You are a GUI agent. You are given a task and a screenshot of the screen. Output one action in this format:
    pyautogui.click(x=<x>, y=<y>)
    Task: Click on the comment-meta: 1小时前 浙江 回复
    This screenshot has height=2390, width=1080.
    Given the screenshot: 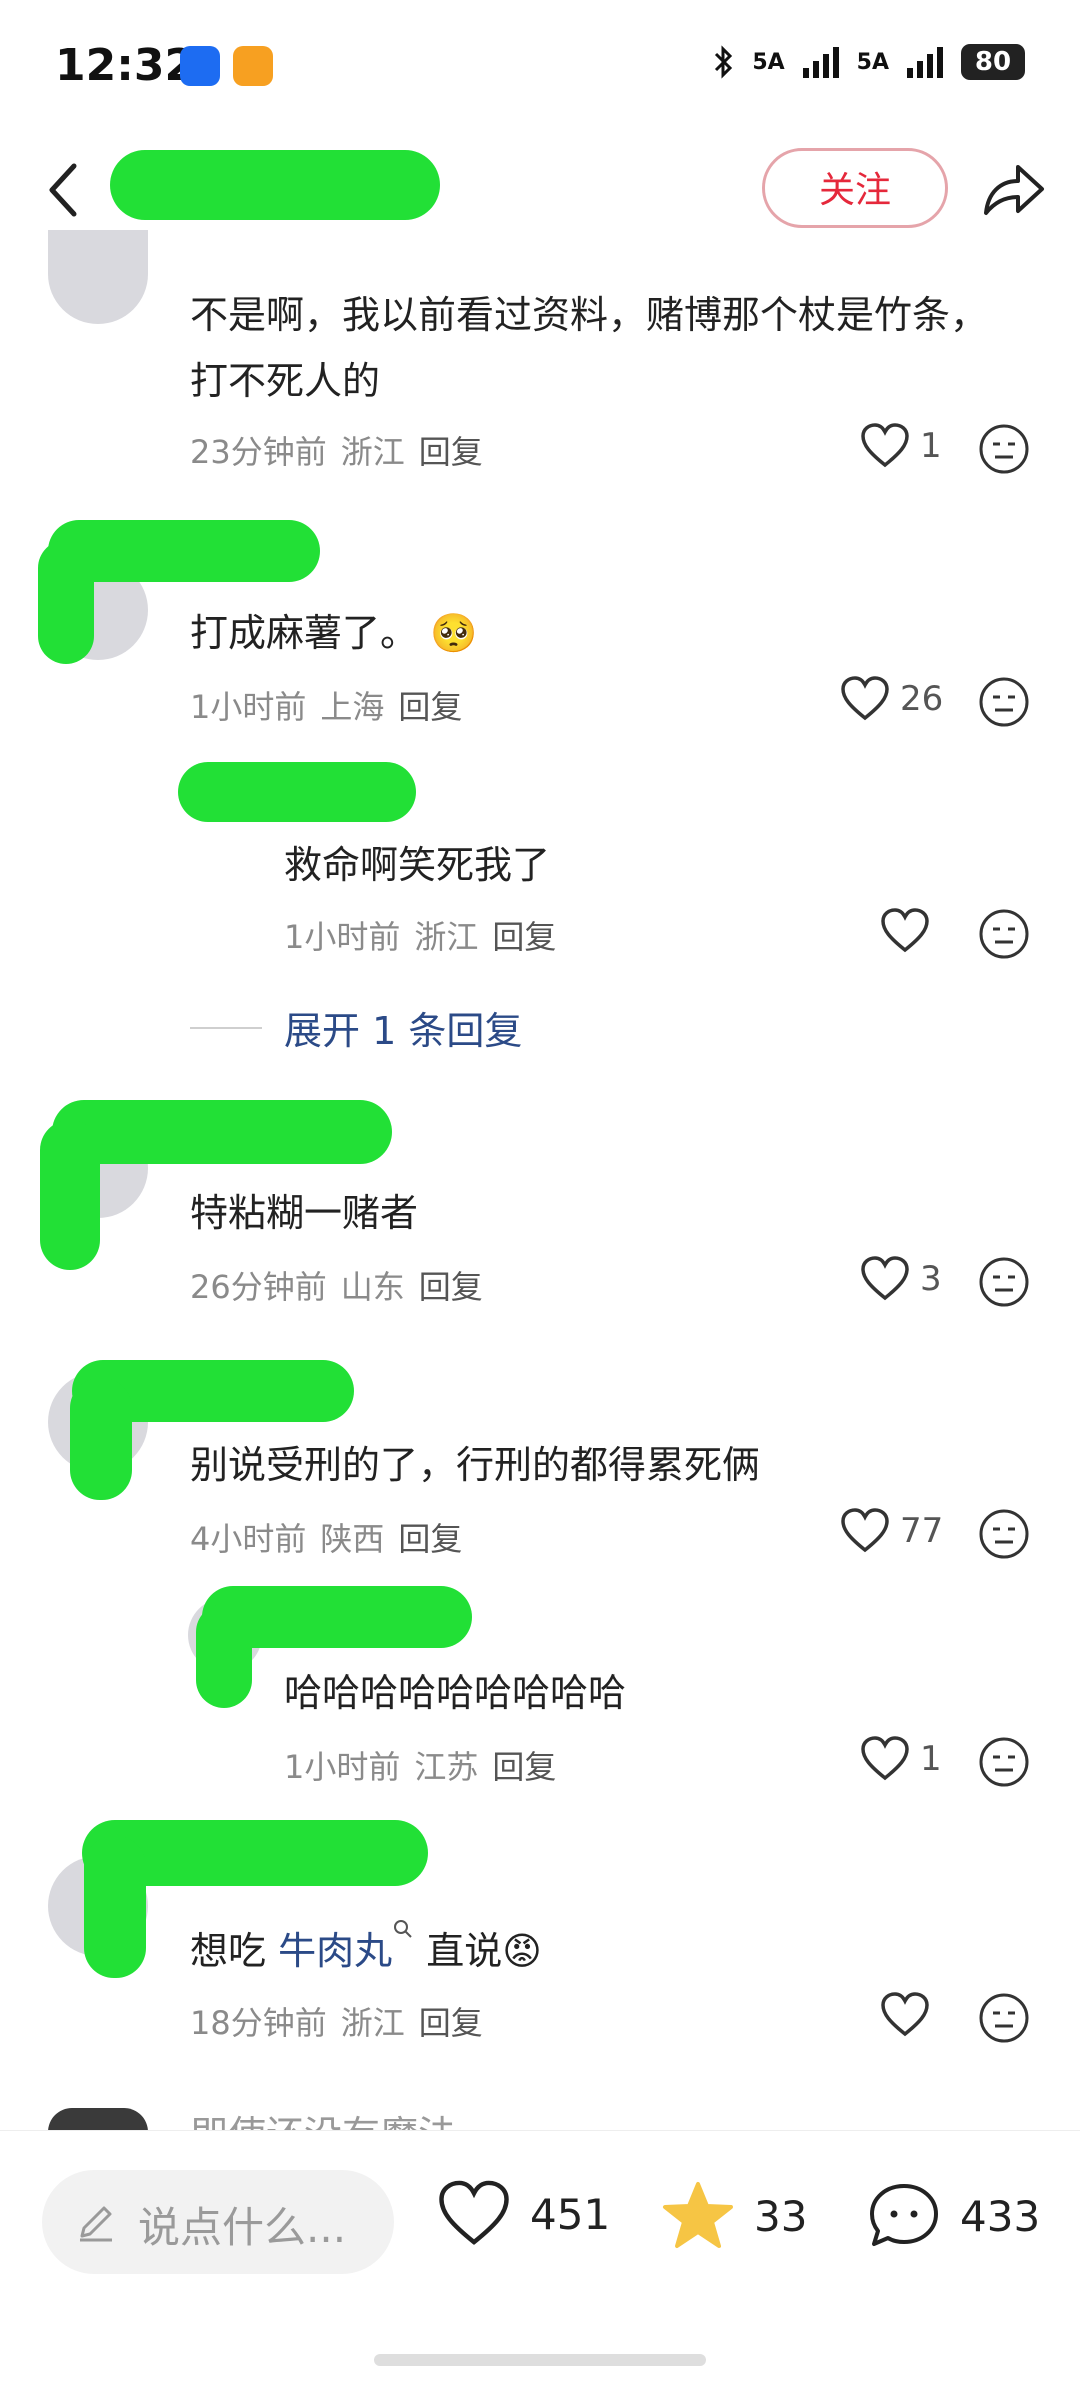 What is the action you would take?
    pyautogui.click(x=420, y=935)
    